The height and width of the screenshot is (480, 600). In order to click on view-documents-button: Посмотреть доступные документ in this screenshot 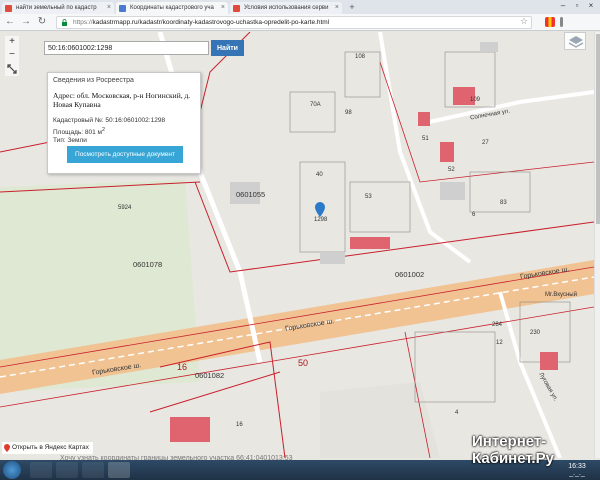, I will do `click(125, 154)`.